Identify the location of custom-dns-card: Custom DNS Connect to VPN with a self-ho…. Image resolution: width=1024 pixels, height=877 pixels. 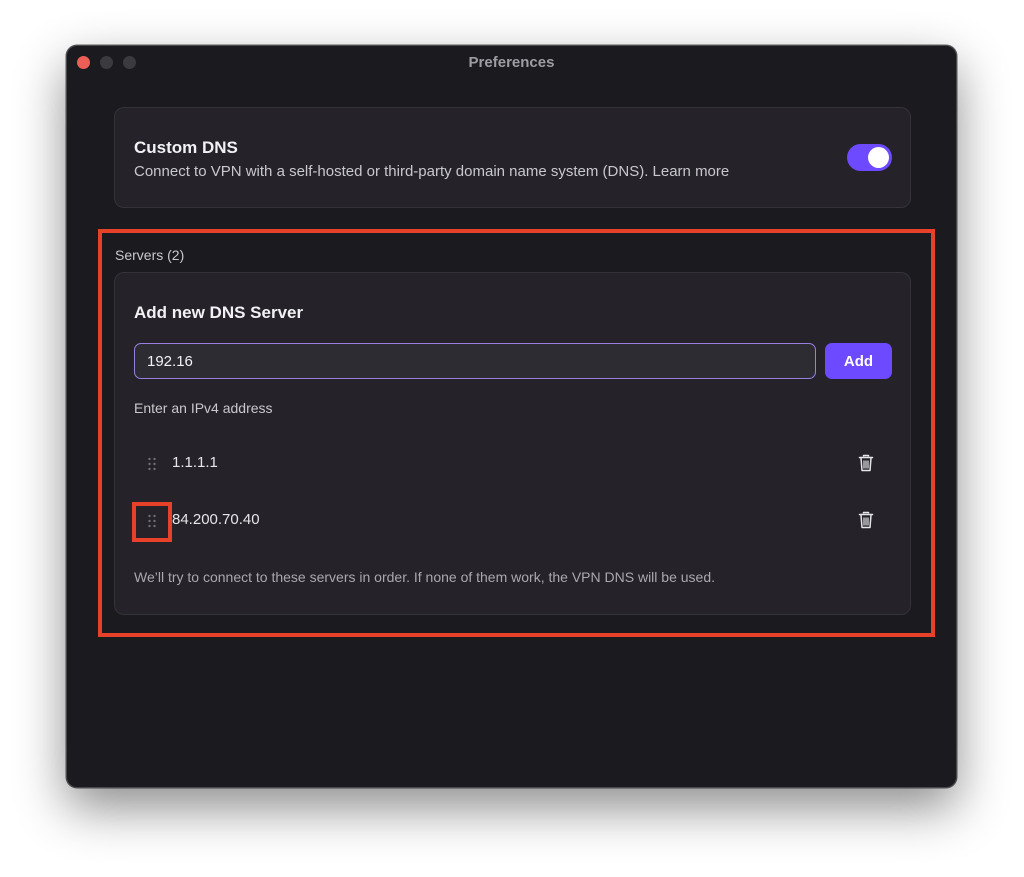
(512, 157).